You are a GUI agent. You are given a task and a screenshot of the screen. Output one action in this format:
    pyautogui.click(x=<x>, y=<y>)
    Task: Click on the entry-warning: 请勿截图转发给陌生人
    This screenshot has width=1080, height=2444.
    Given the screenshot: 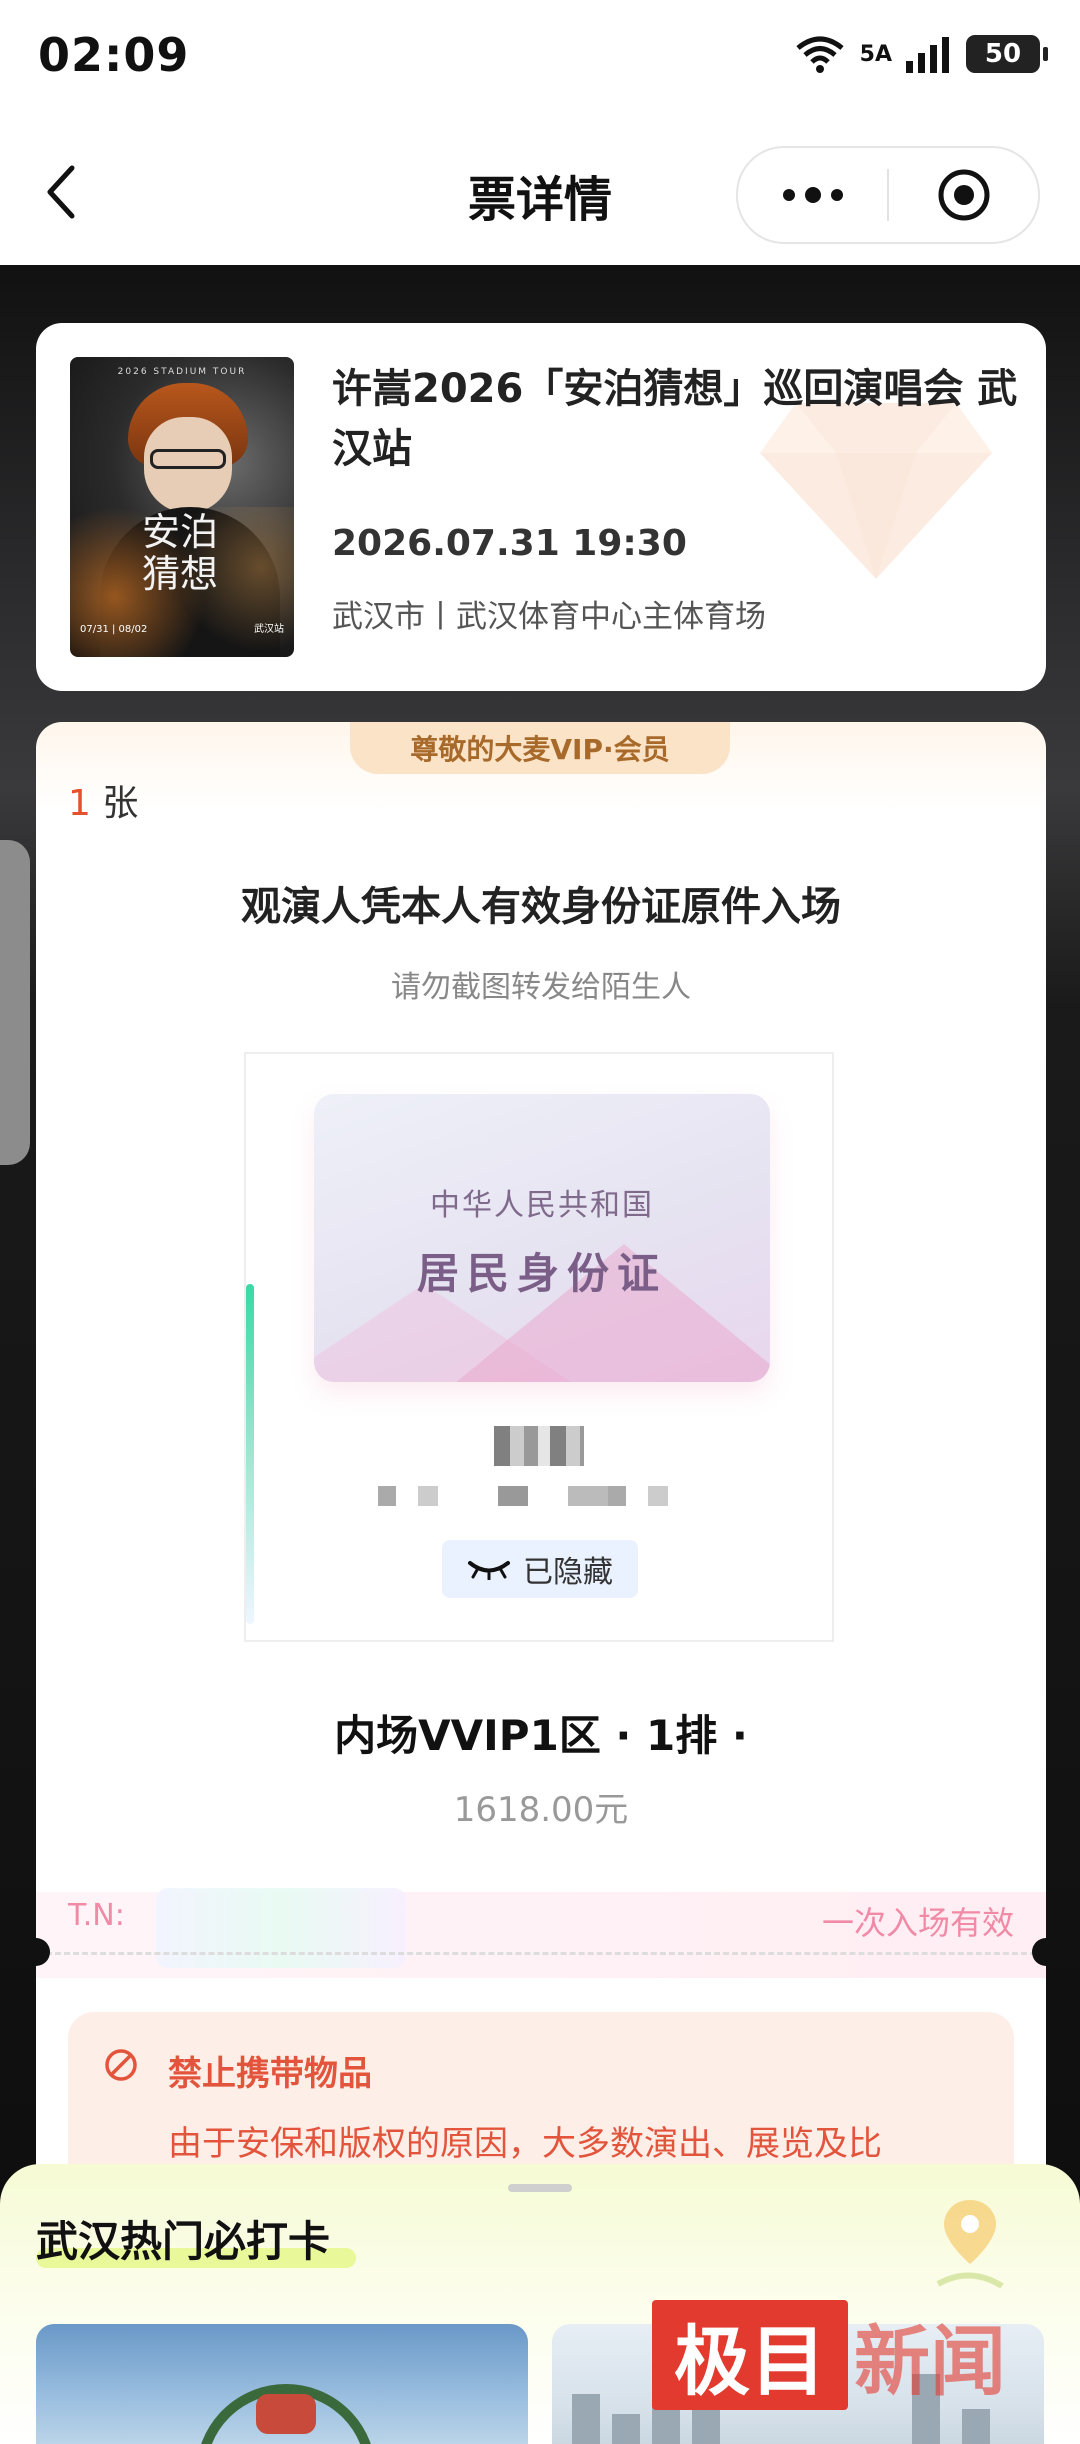 What is the action you would take?
    pyautogui.click(x=541, y=987)
    